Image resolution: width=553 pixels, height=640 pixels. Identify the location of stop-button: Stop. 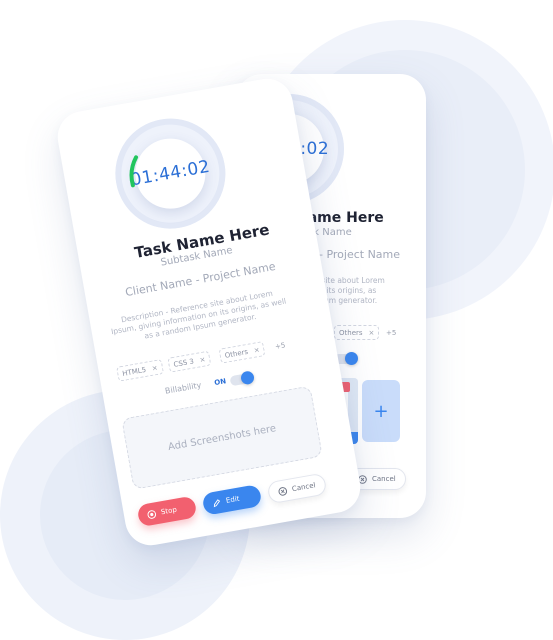
(167, 511).